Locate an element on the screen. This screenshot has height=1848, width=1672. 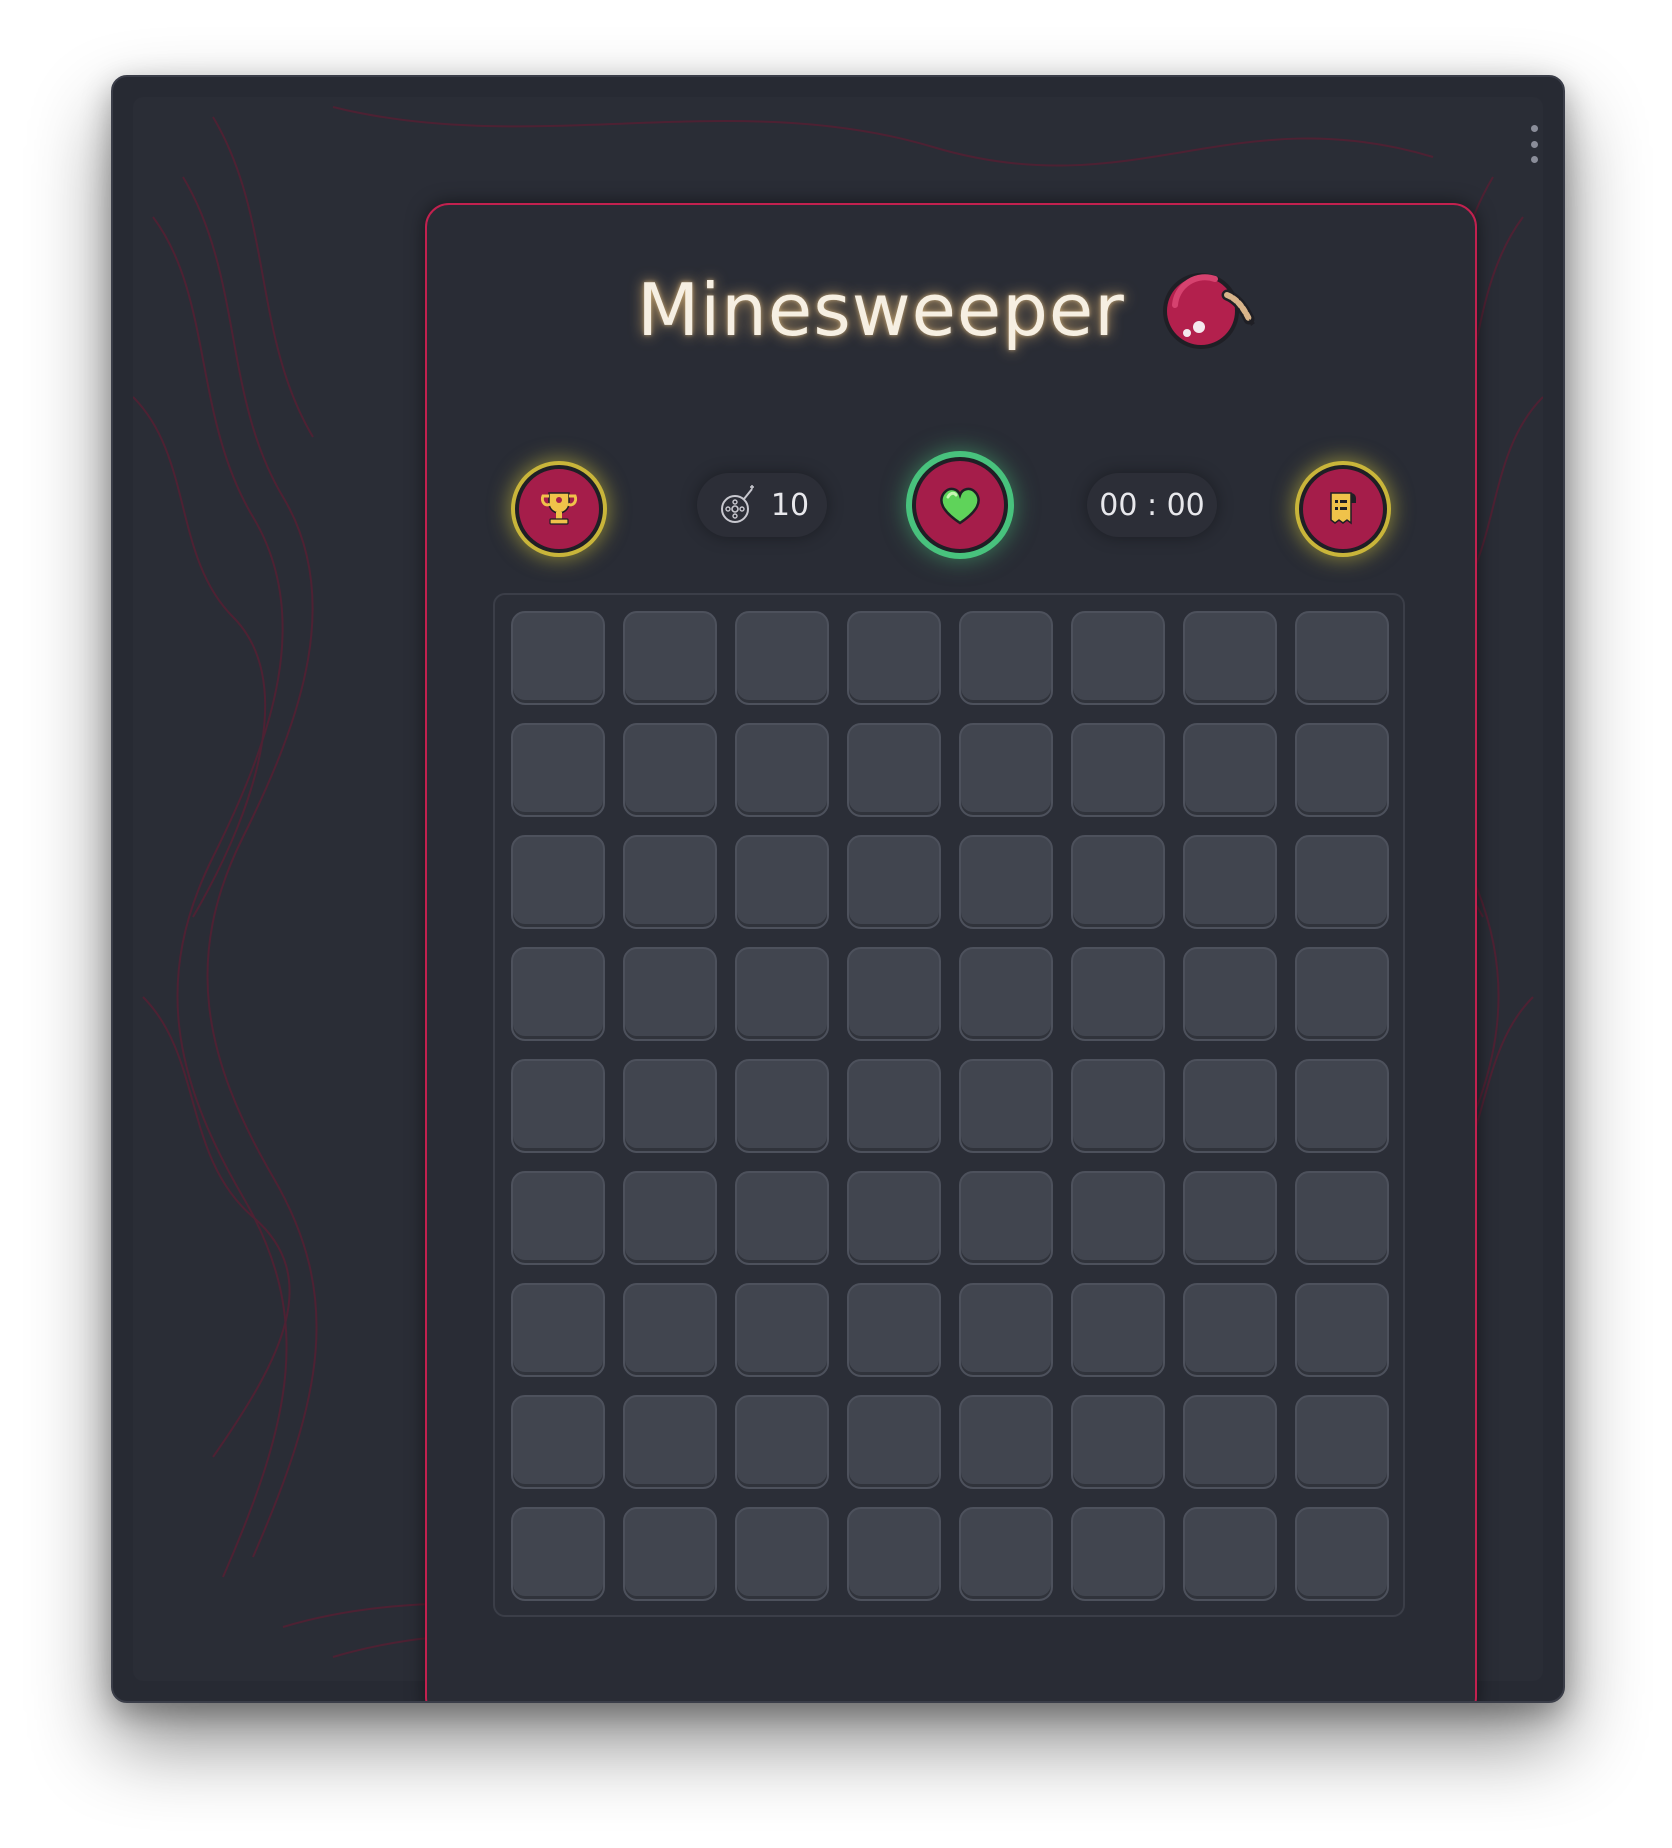
rules-button is located at coordinates (1343, 509).